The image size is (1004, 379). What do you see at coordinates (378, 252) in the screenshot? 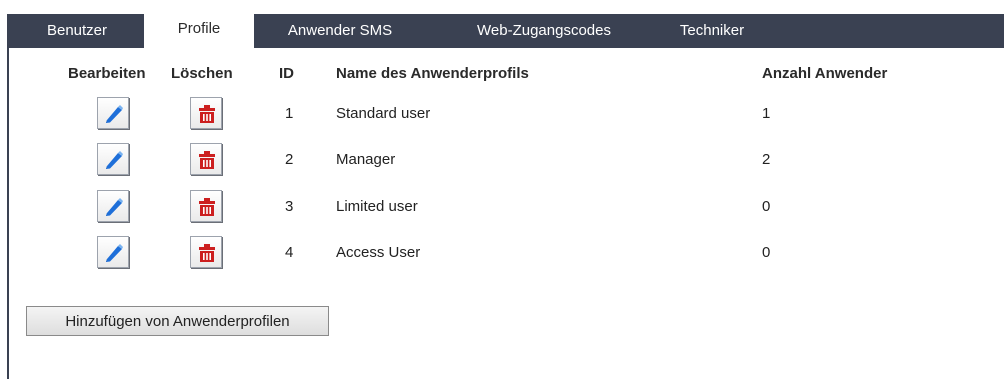
I see `profile-name: Access User` at bounding box center [378, 252].